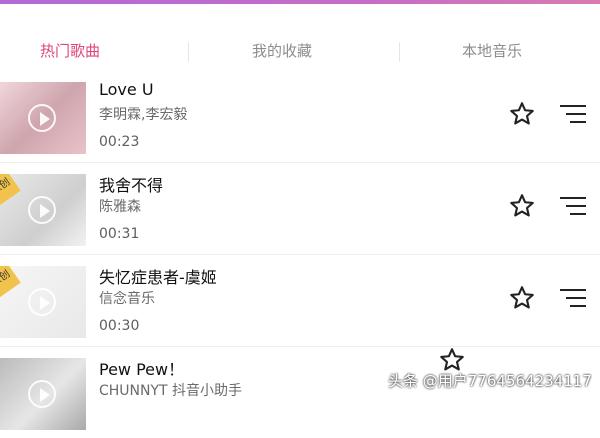  Describe the element at coordinates (131, 185) in the screenshot. I see `song-title: 我舍不得` at that location.